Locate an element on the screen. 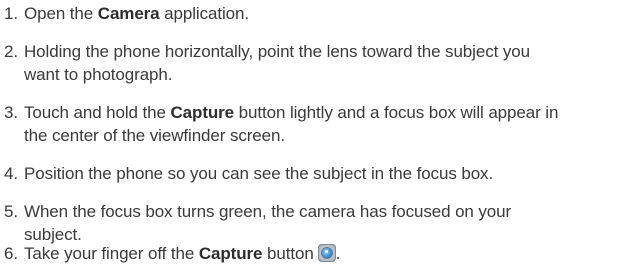 This screenshot has width=627, height=268. step-text-part: Open the is located at coordinates (61, 13).